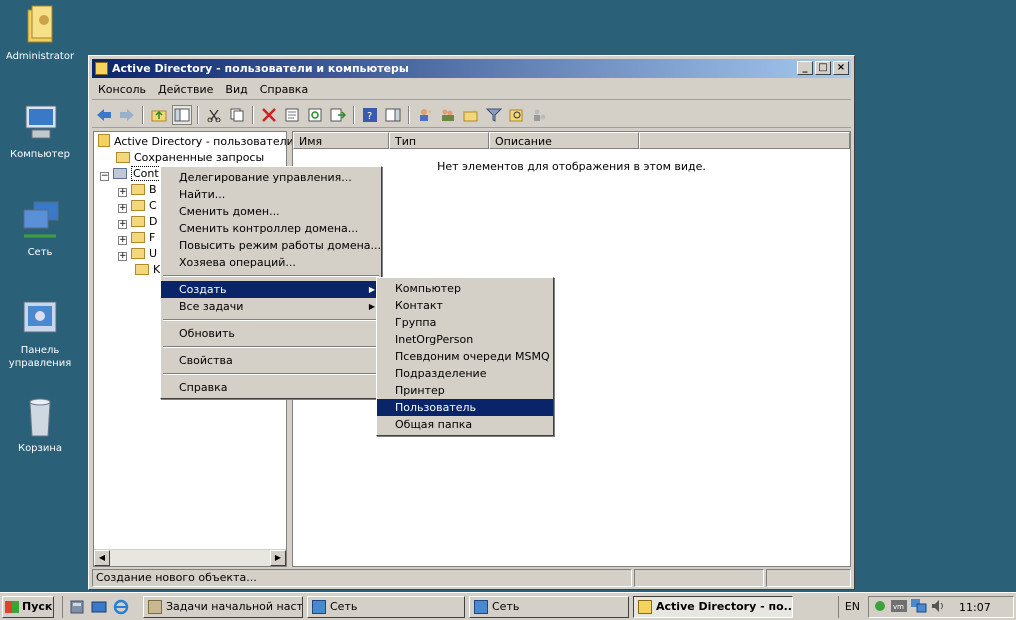 The height and width of the screenshot is (620, 1016). What do you see at coordinates (104, 115) in the screenshot?
I see `back-icon` at bounding box center [104, 115].